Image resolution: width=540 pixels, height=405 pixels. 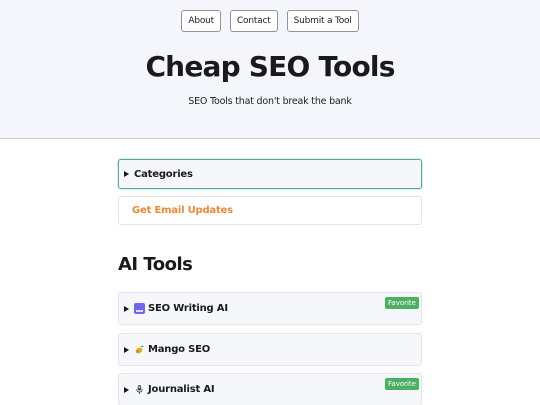 What do you see at coordinates (270, 66) in the screenshot?
I see `page-title: Cheap SEO Tools` at bounding box center [270, 66].